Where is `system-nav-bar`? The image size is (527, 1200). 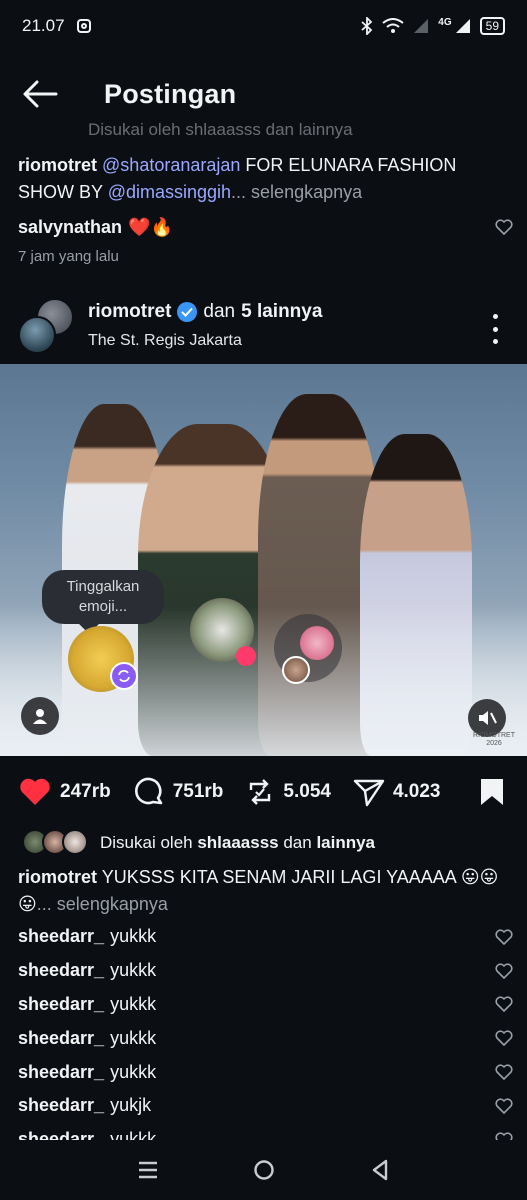
system-nav-bar is located at coordinates (263, 1170).